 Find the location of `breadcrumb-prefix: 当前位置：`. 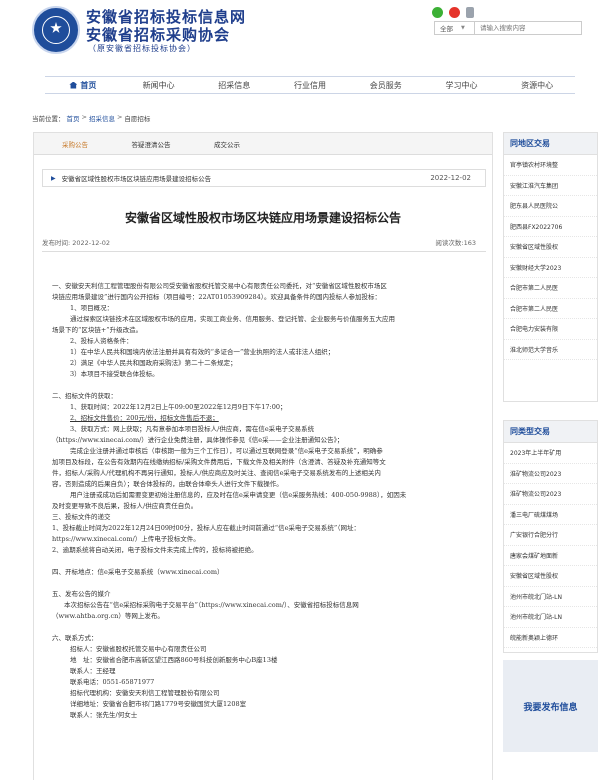

breadcrumb-prefix: 当前位置： is located at coordinates (48, 119).